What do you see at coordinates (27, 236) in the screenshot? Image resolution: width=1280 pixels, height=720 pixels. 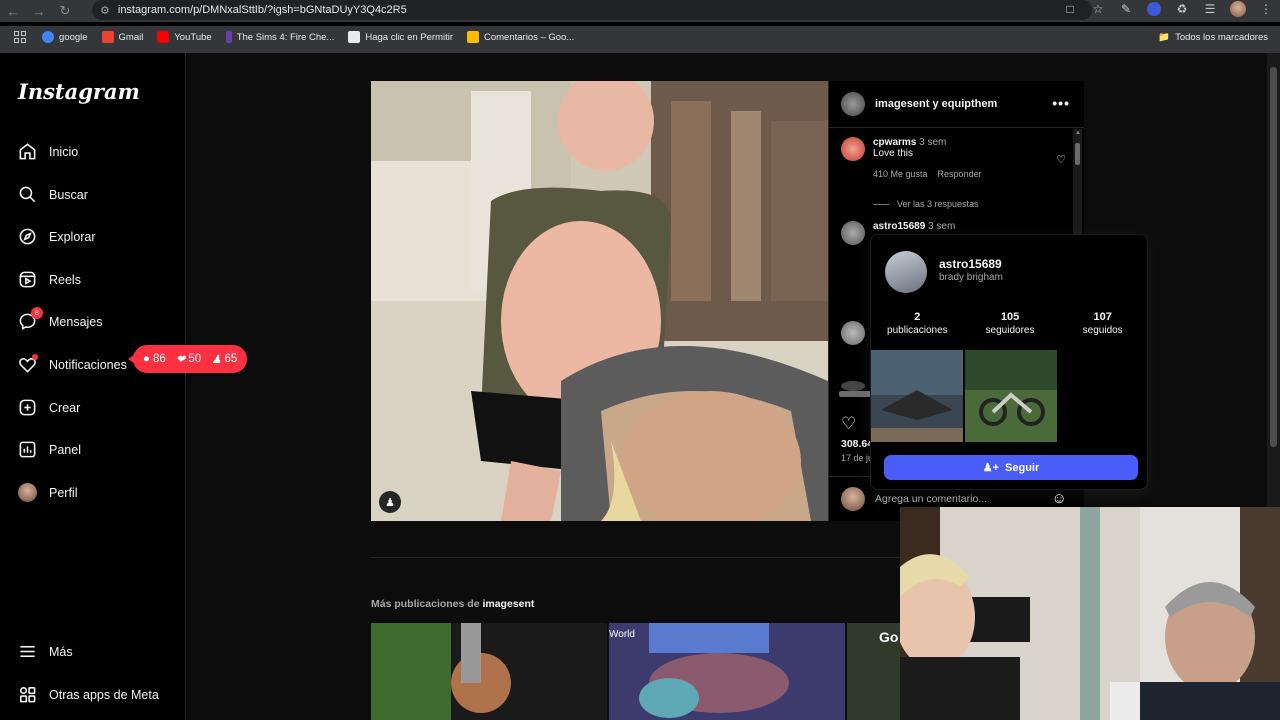 I see `compass-icon` at bounding box center [27, 236].